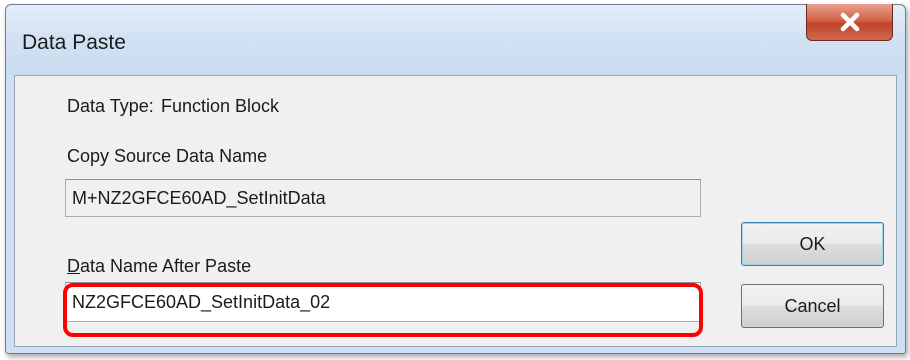 The height and width of the screenshot is (360, 910). Describe the element at coordinates (383, 198) in the screenshot. I see `copy-source-field: M+NZ2GFCE60AD_SetInitData` at that location.